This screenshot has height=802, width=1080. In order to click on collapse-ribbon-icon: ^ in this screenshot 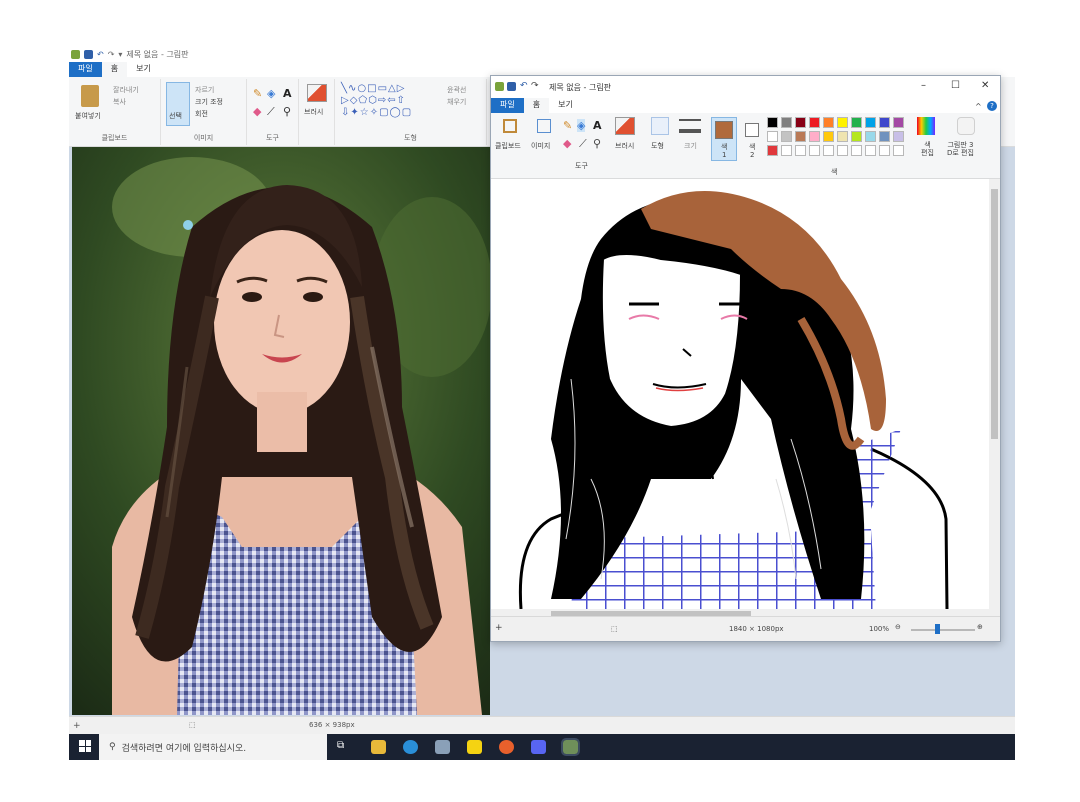, I will do `click(978, 106)`.